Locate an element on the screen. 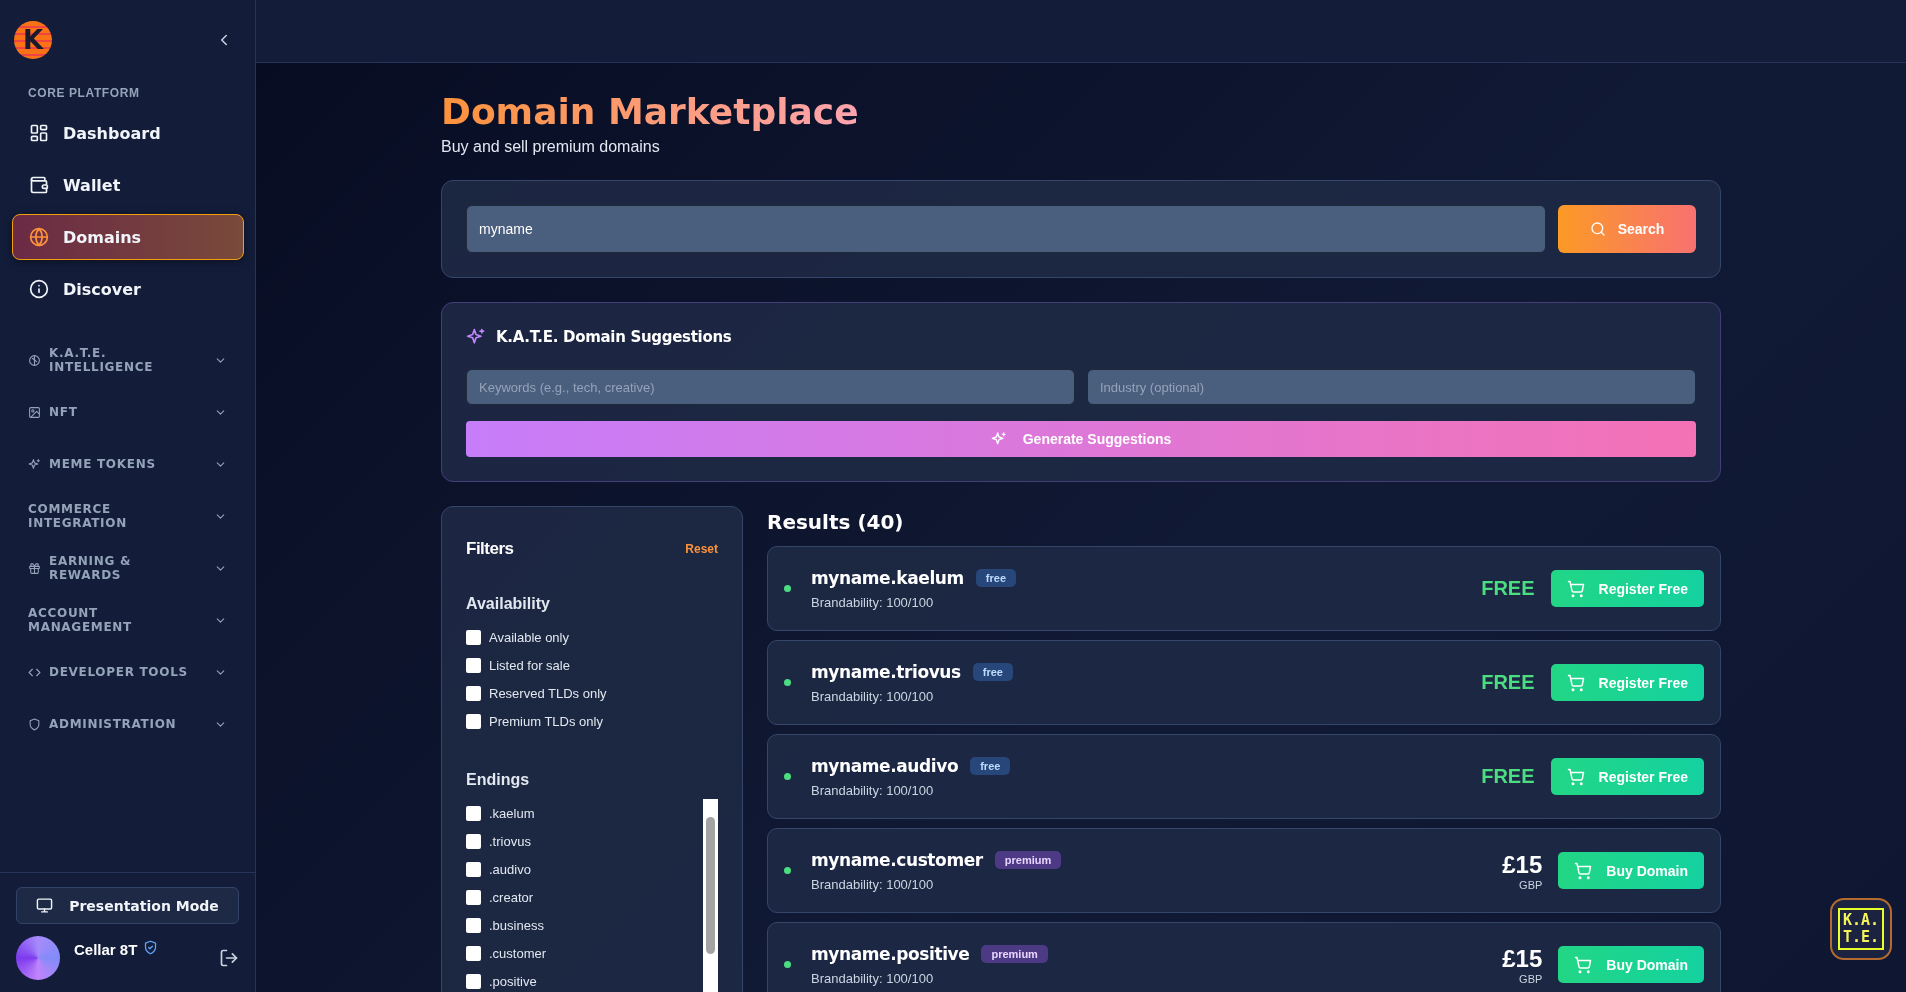  scrollbar is located at coordinates (710, 895).